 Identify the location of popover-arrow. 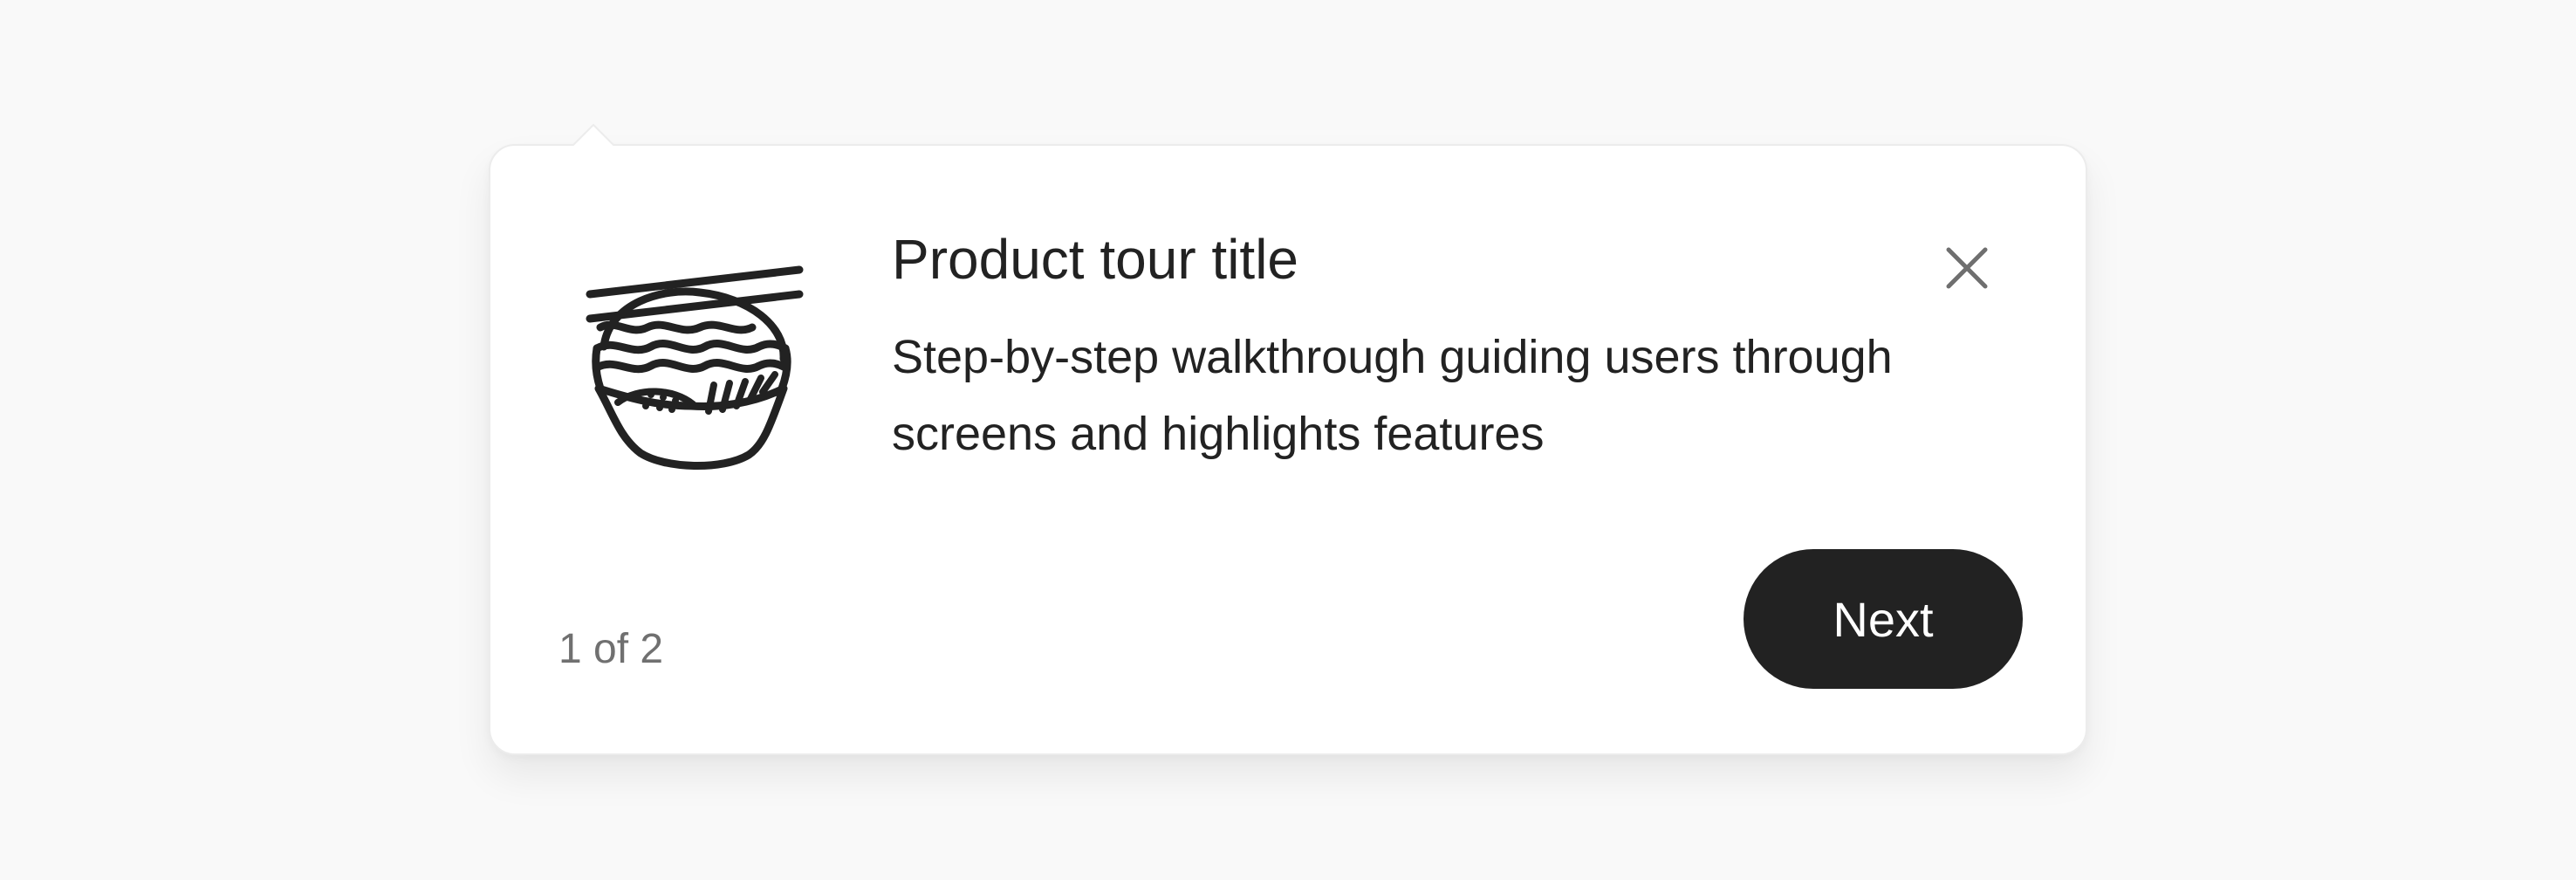
(594, 145).